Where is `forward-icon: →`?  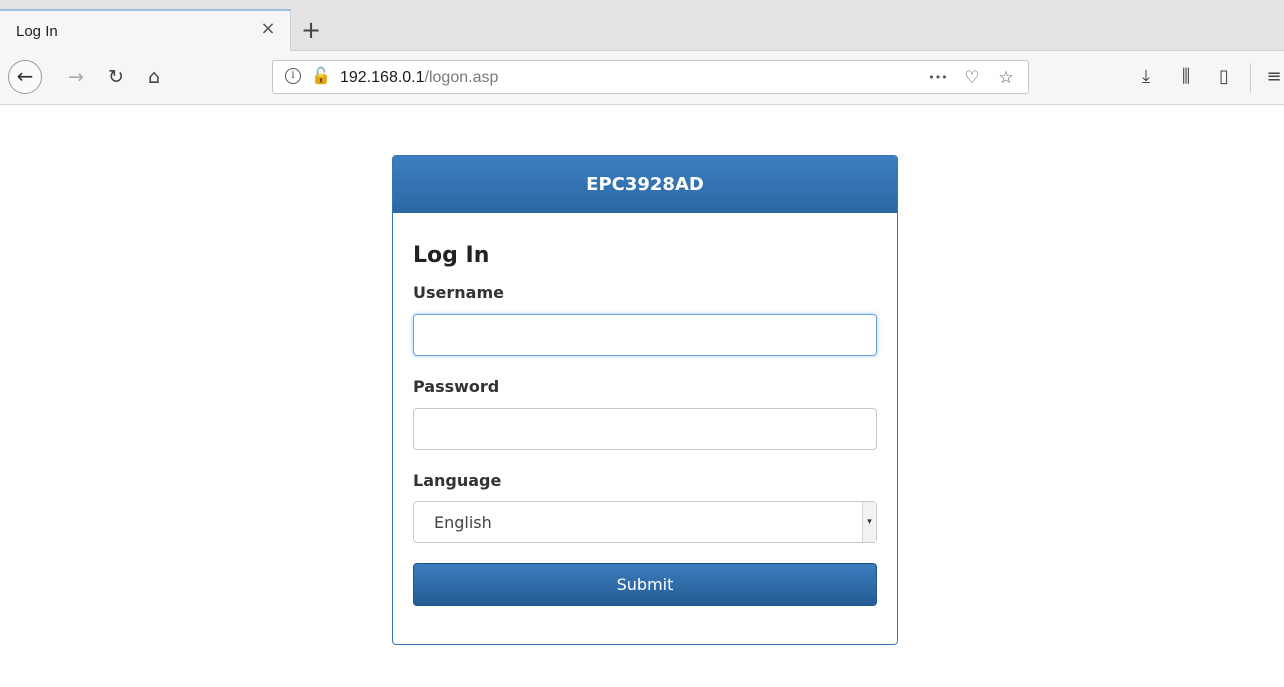
forward-icon: → is located at coordinates (76, 77).